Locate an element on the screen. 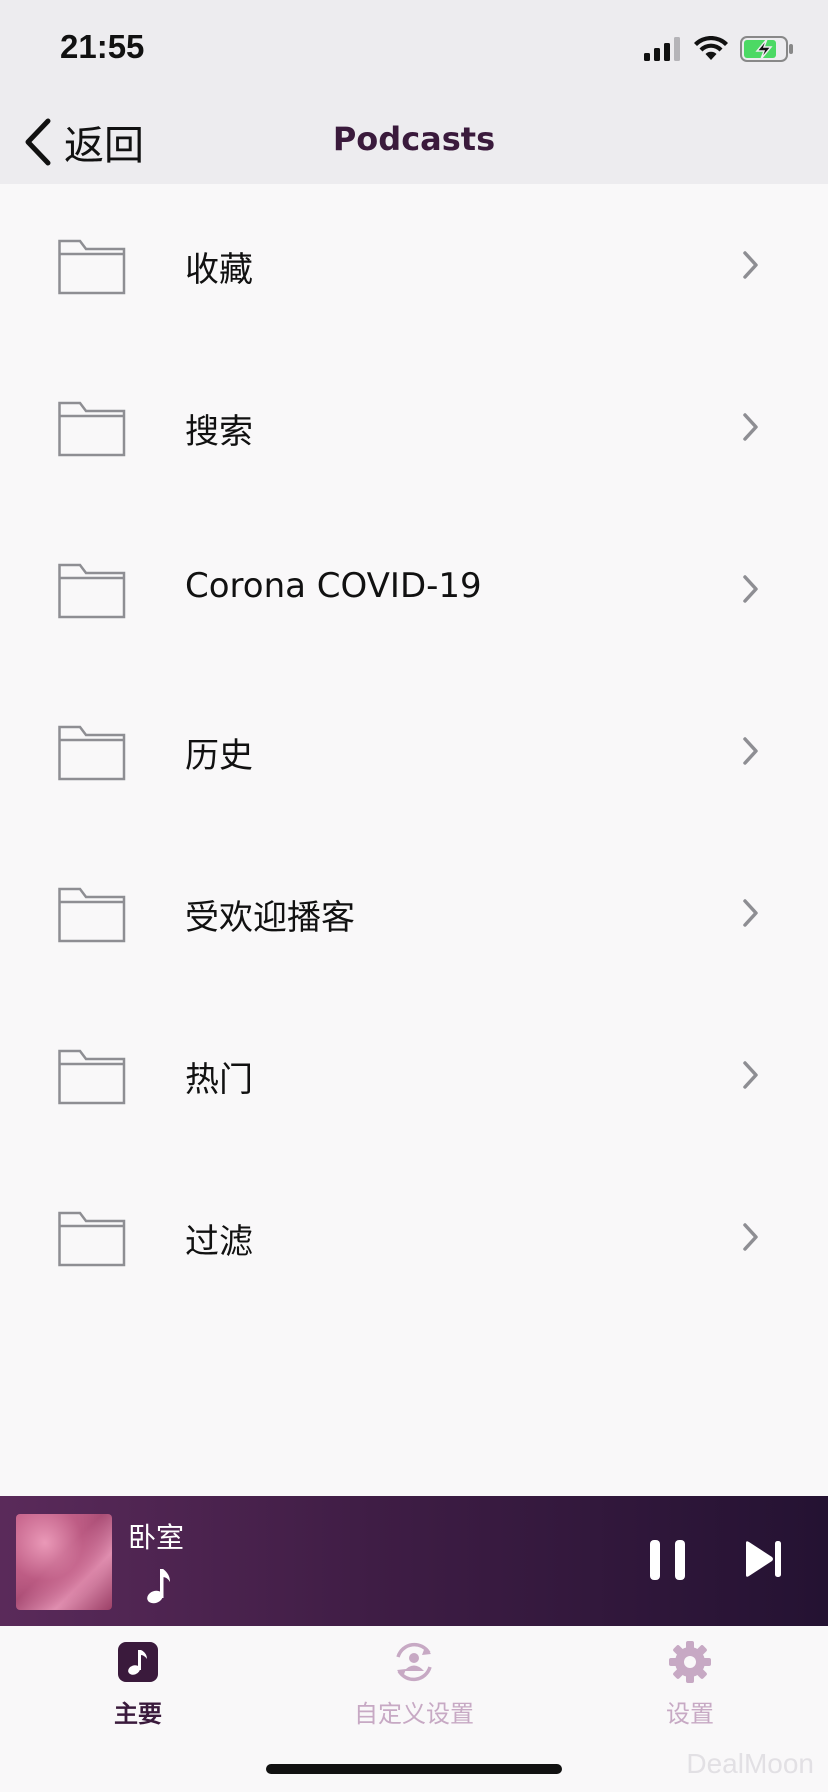 Image resolution: width=828 pixels, height=1792 pixels. tab-label: 主要 is located at coordinates (138, 1714).